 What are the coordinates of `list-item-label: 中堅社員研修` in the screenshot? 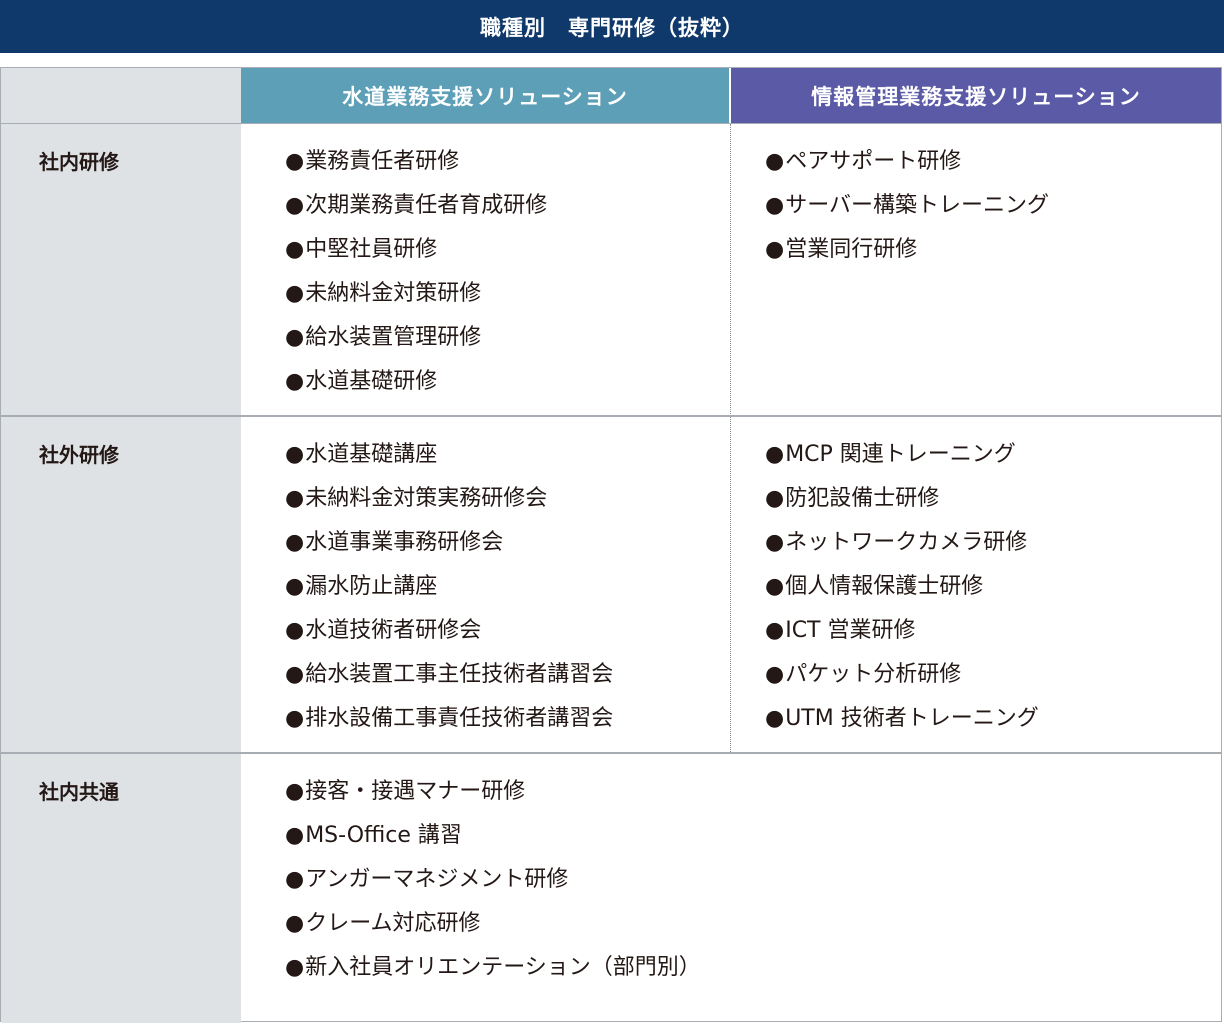 It's located at (371, 249).